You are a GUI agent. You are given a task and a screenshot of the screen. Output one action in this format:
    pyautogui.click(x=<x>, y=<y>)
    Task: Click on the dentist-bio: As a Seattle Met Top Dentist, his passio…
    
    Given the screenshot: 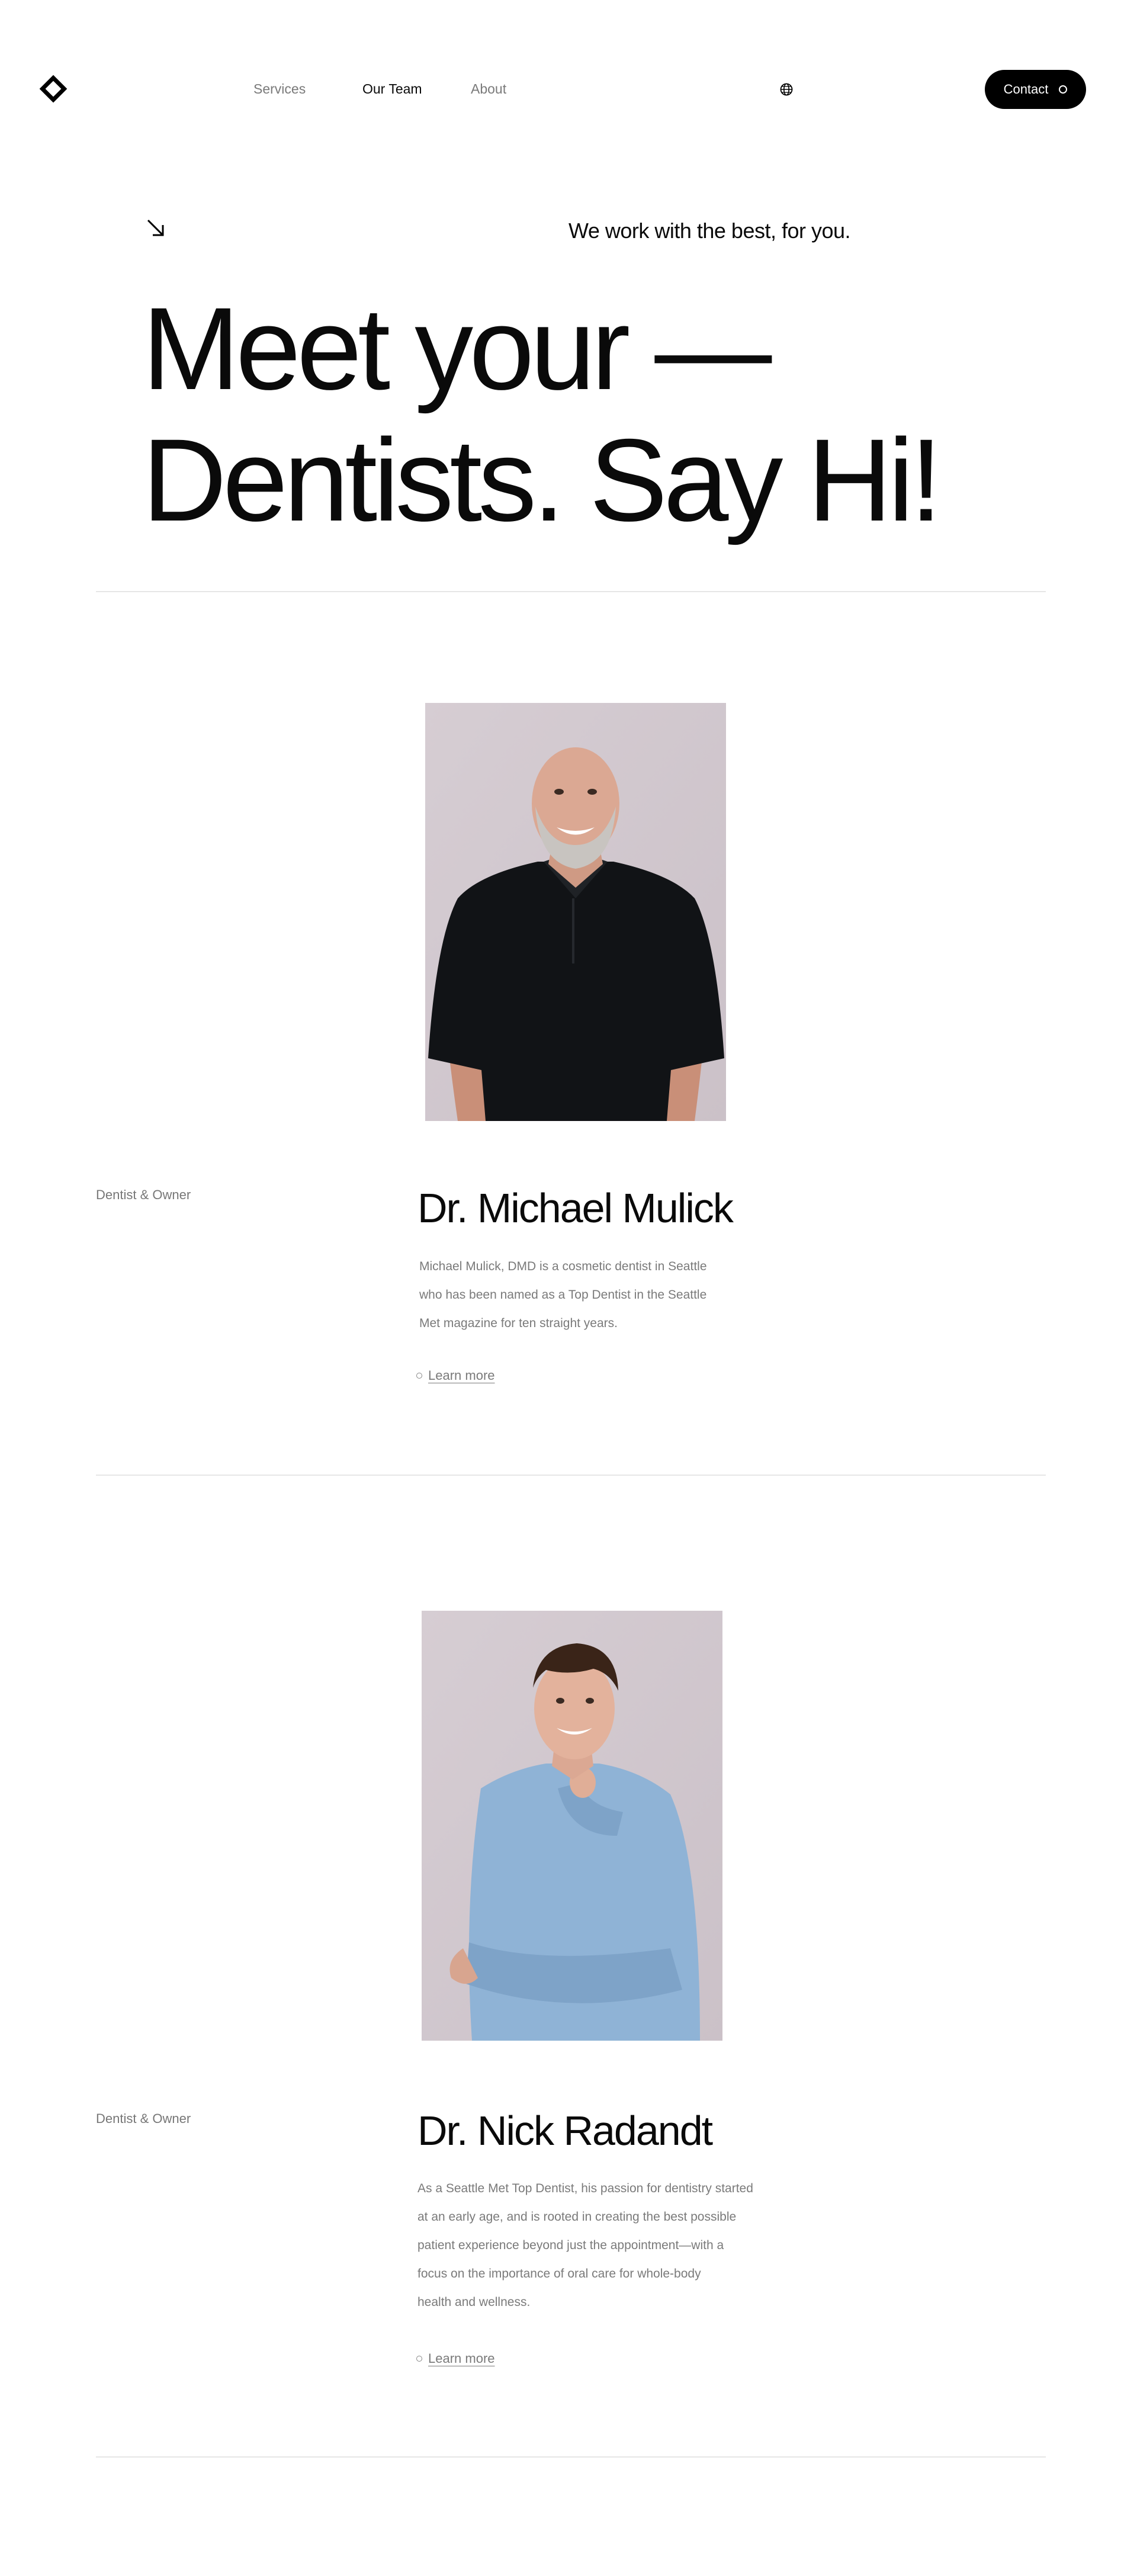 What is the action you would take?
    pyautogui.click(x=585, y=2245)
    